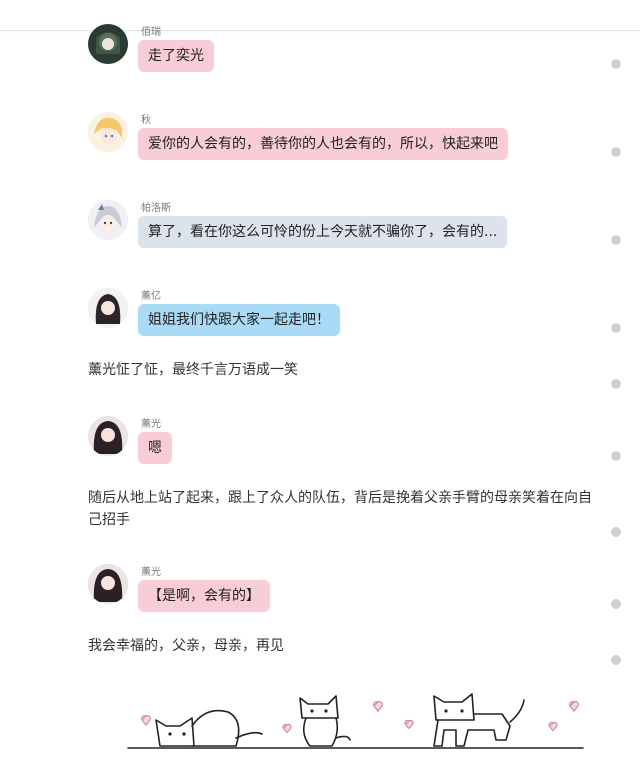 The height and width of the screenshot is (757, 640). I want to click on message-bubble: 姐姐我们快跟大家一起走吧！, so click(239, 320).